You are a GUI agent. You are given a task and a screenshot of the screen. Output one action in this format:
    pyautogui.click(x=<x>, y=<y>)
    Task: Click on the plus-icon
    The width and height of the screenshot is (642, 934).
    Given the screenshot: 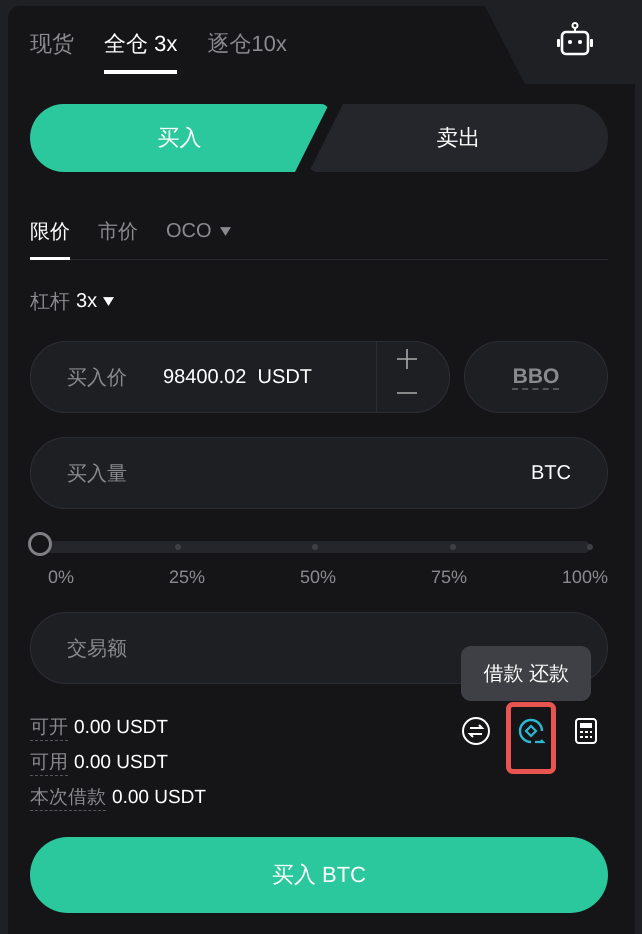 What is the action you would take?
    pyautogui.click(x=407, y=359)
    